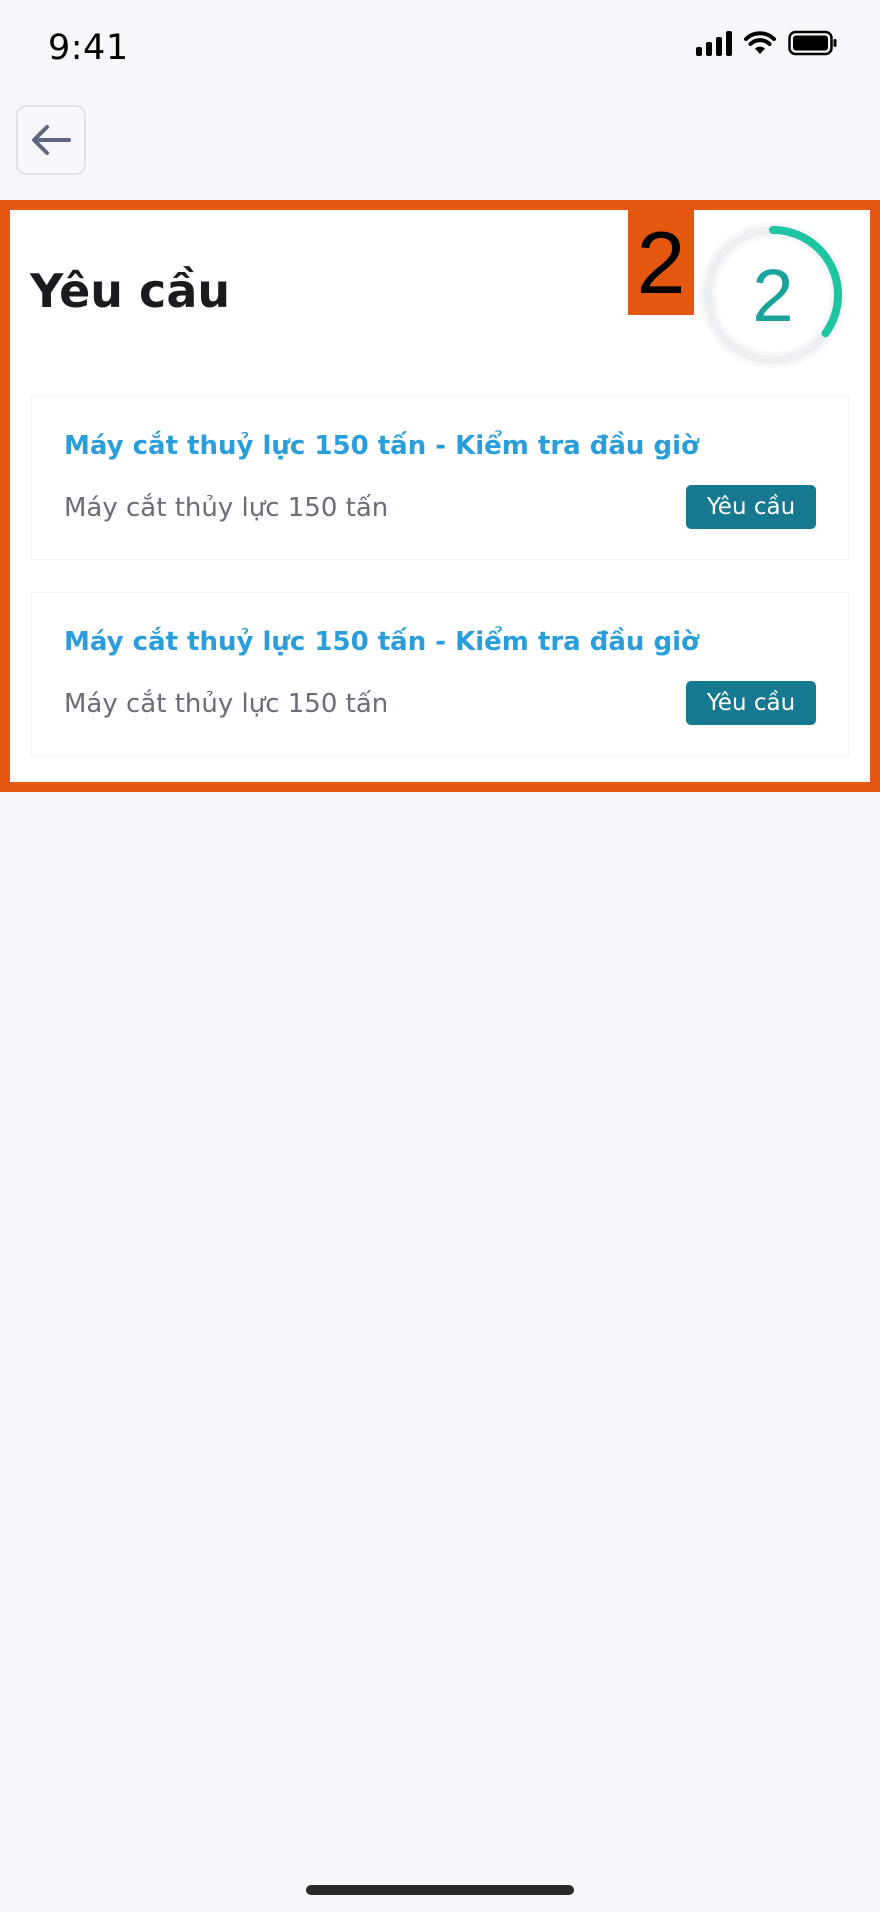 This screenshot has height=1912, width=880. What do you see at coordinates (714, 43) in the screenshot?
I see `cellular-signal-icon` at bounding box center [714, 43].